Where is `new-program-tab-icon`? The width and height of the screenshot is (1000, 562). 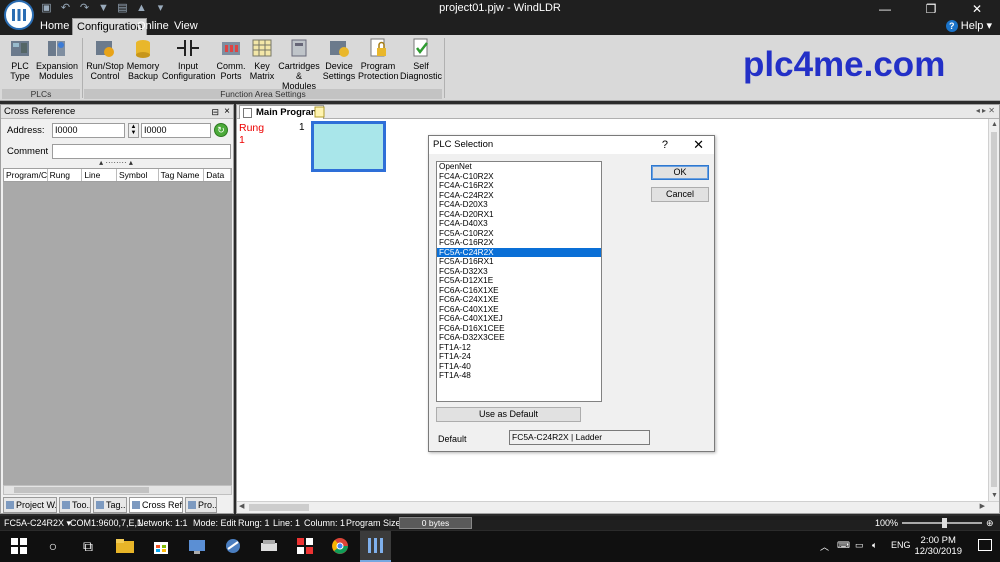
new-program-tab-icon is located at coordinates (320, 112).